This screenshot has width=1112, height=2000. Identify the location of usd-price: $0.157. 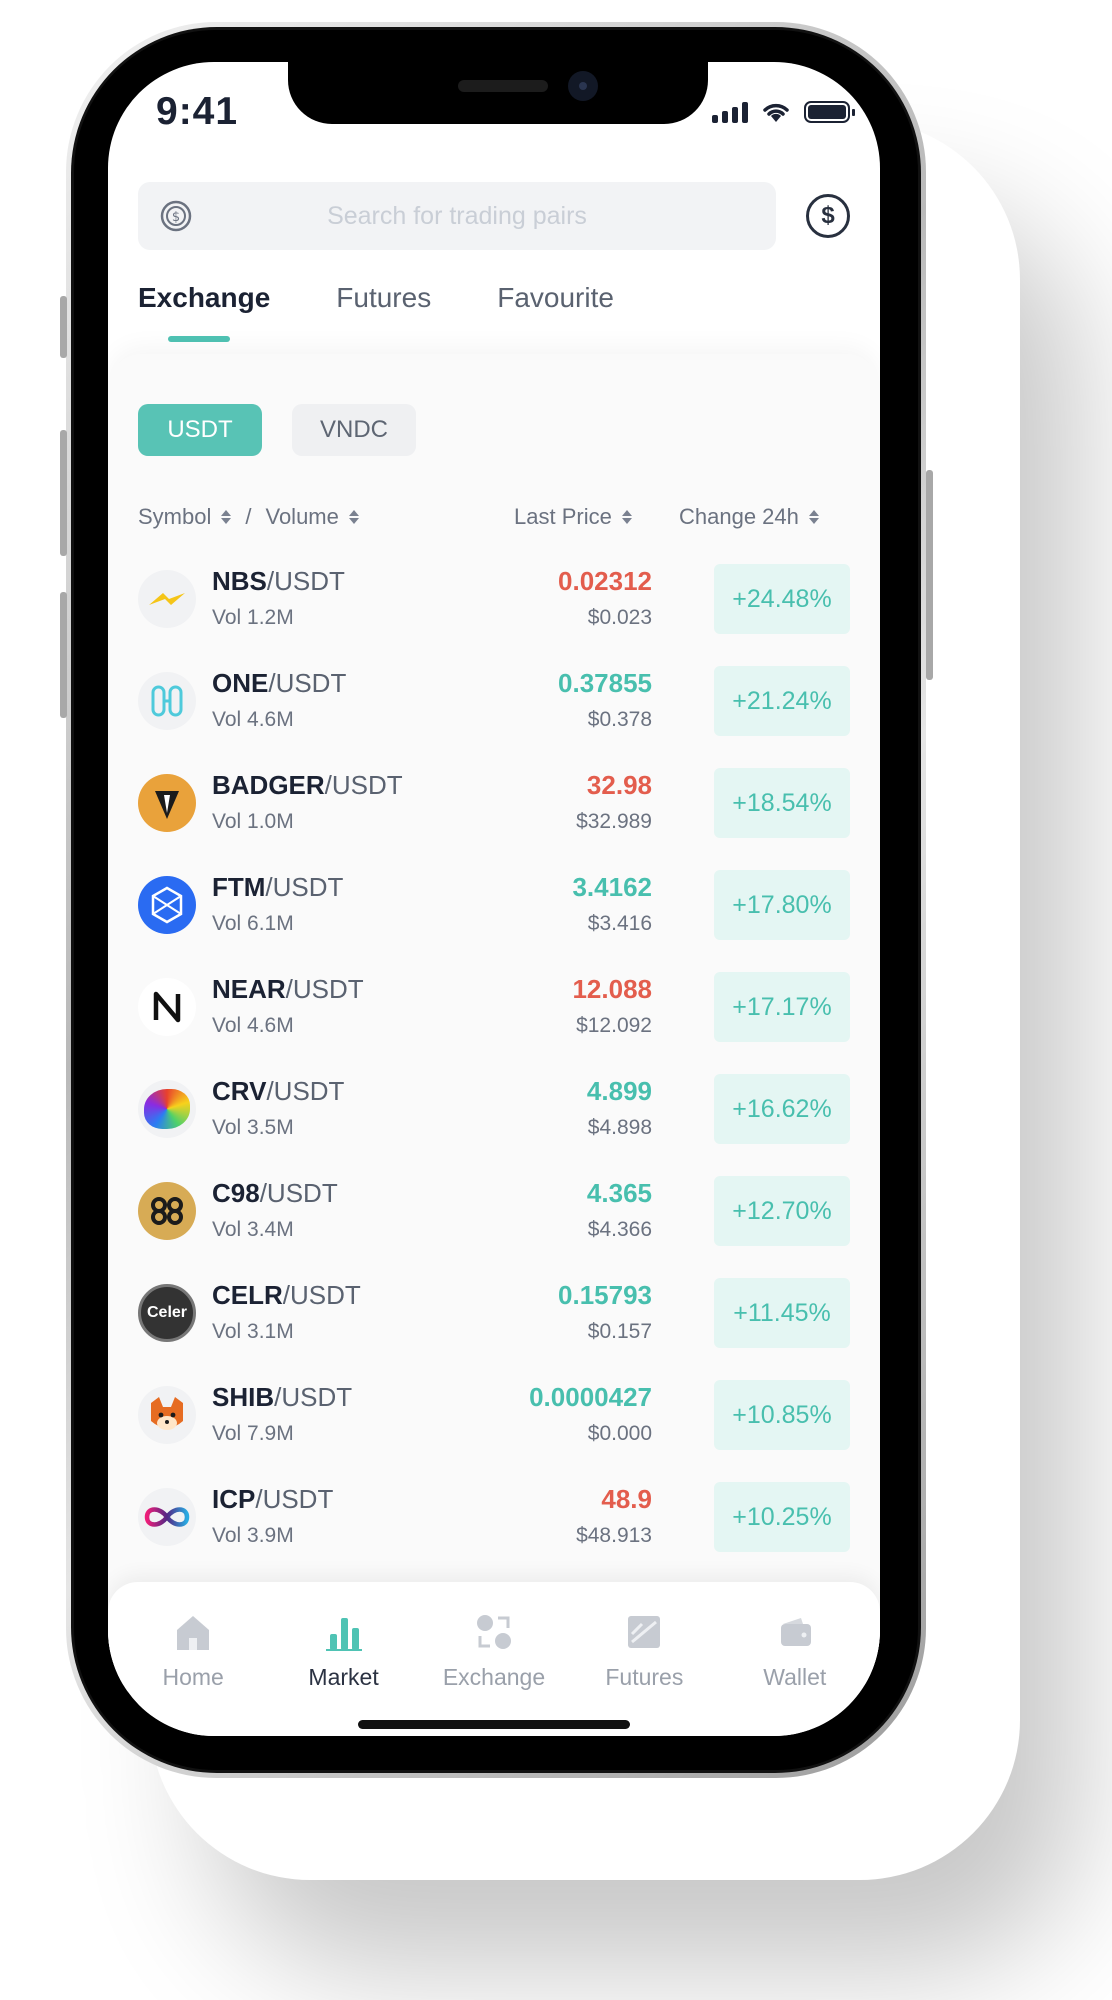
(619, 1331).